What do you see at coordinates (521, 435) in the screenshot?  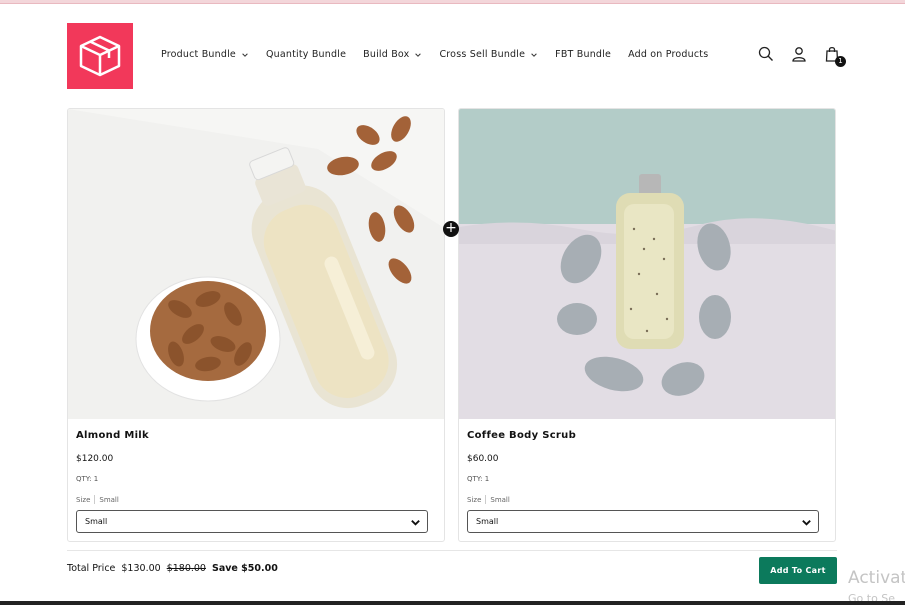 I see `product-title: Coffee Body Scrub` at bounding box center [521, 435].